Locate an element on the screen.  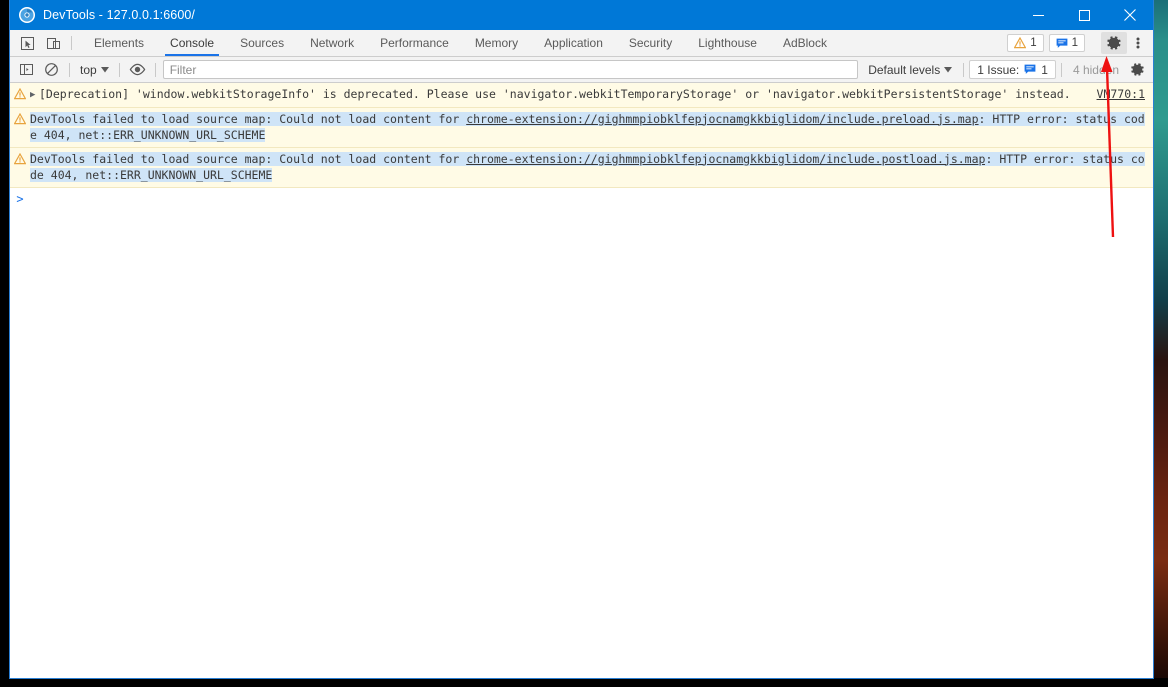
message-source-link: VM770:1 is located at coordinates (1121, 94).